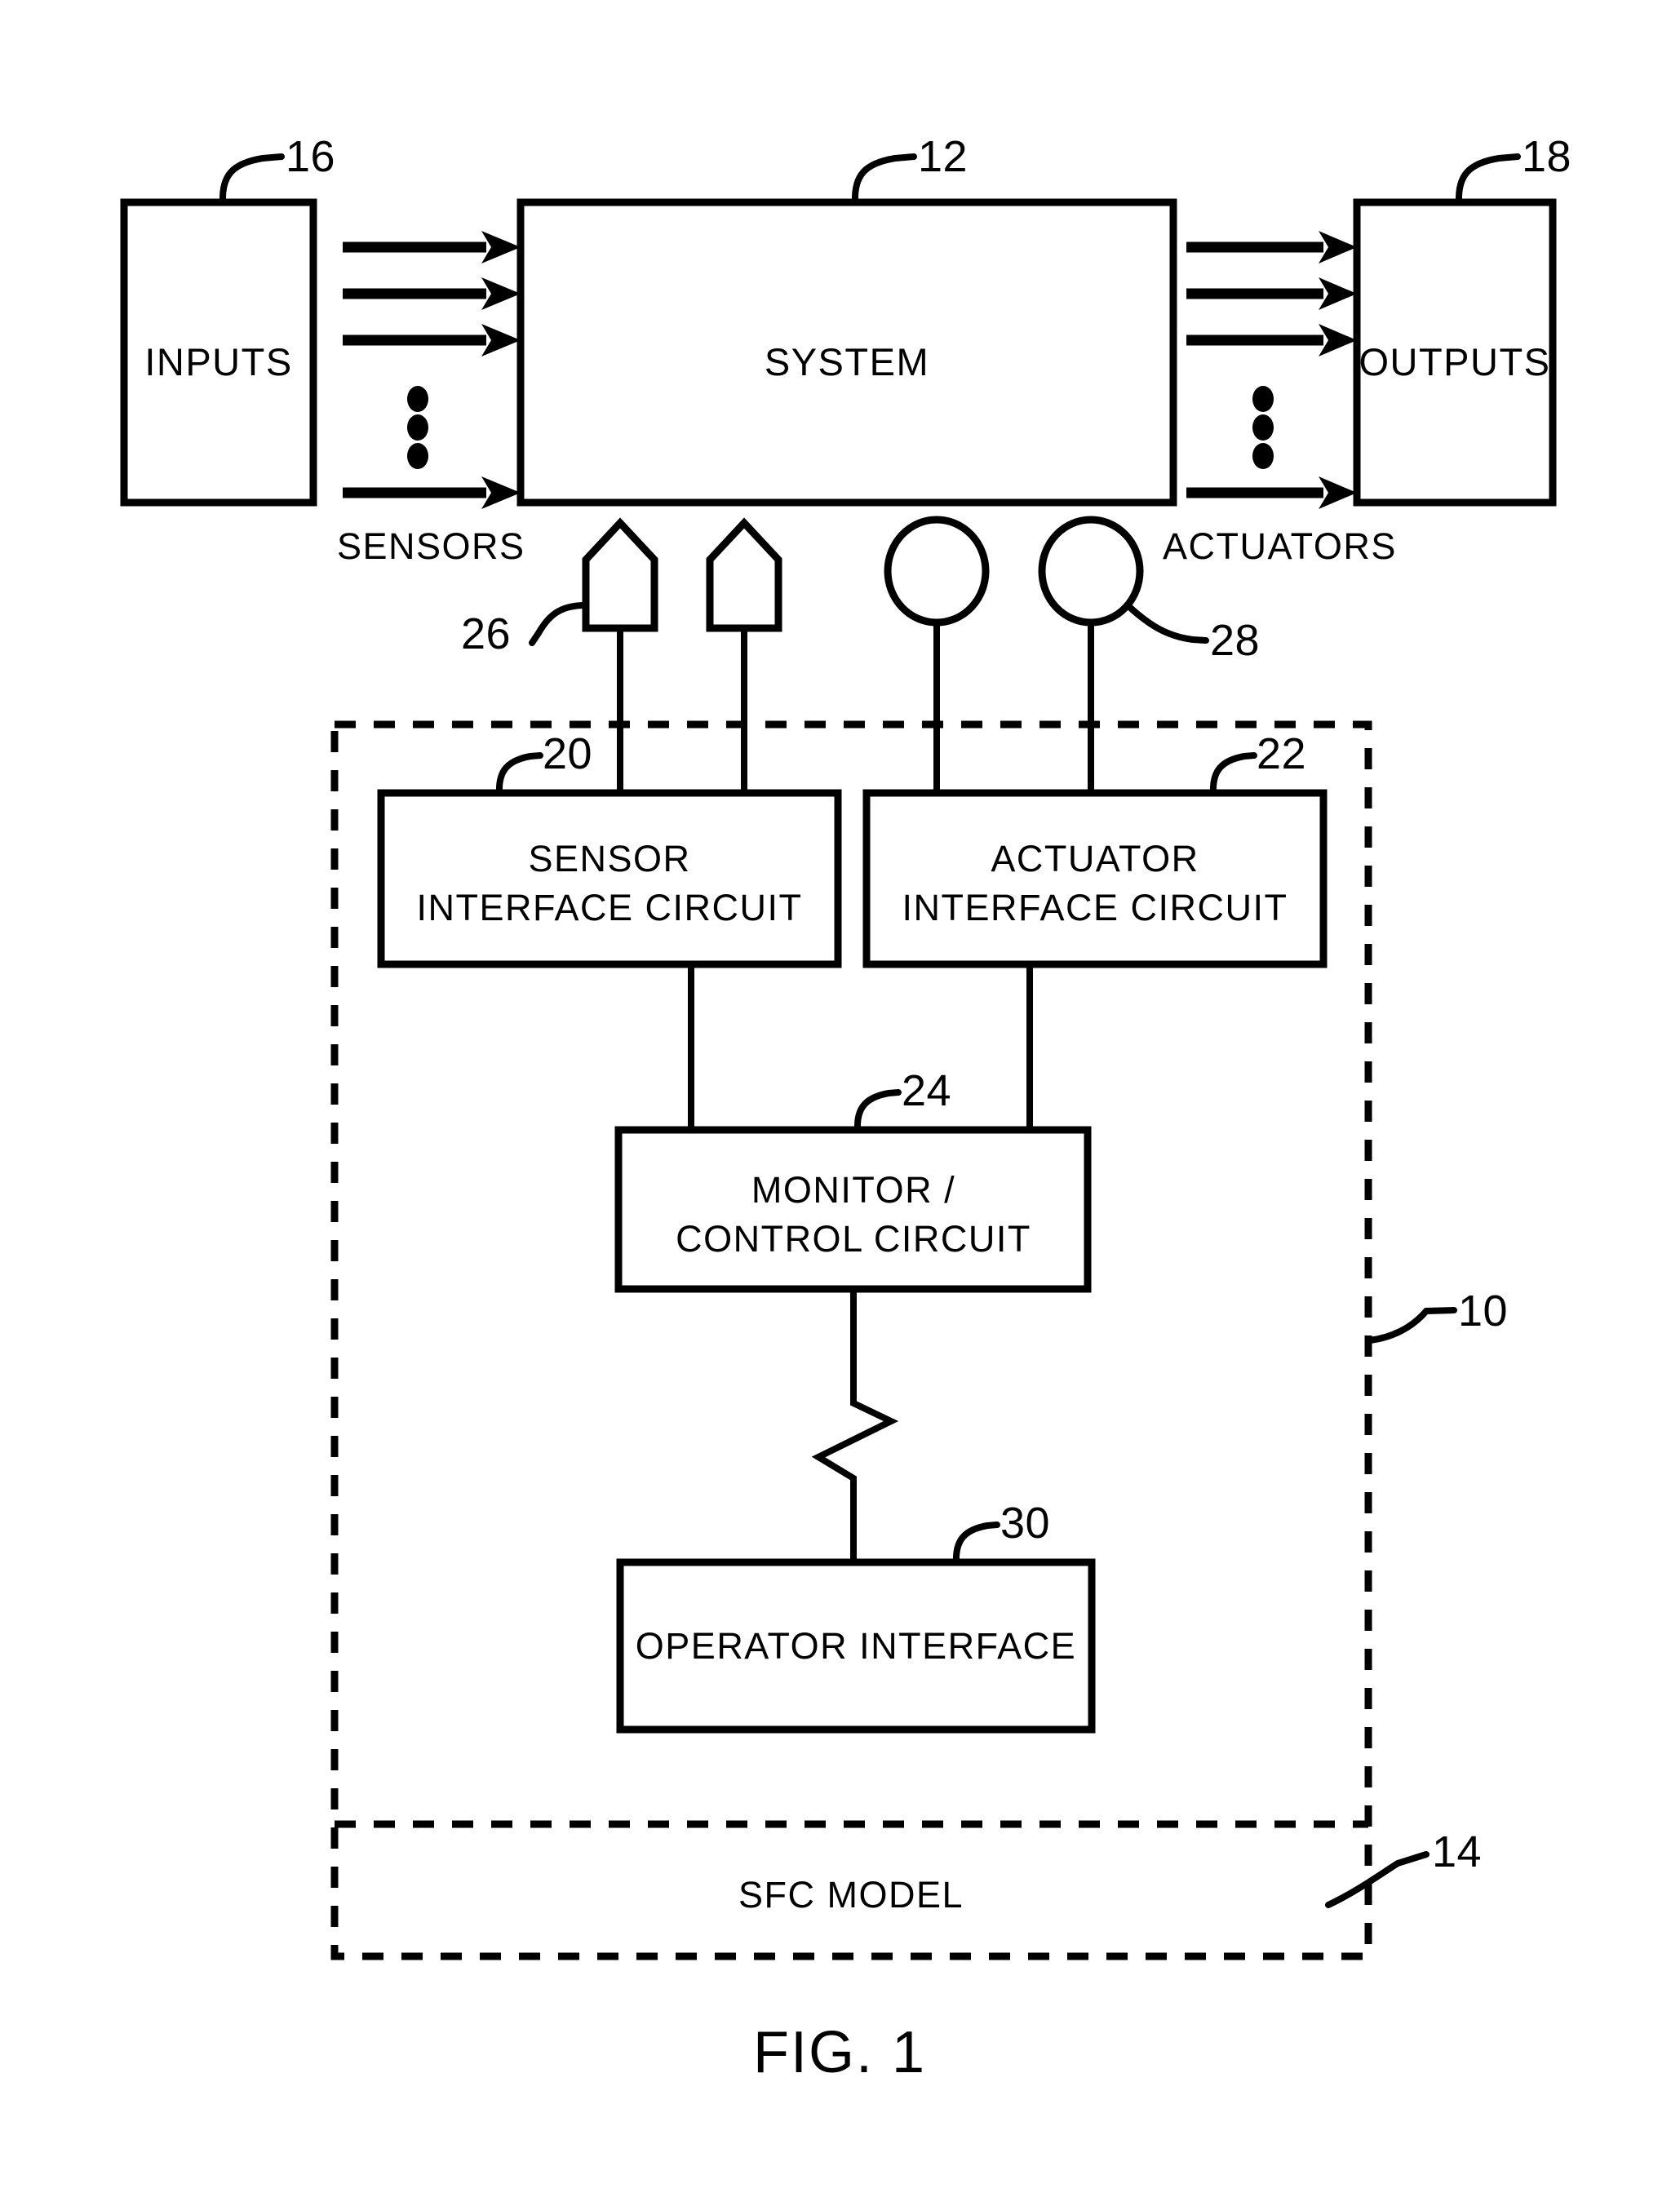  I want to click on ref-28-leader-line, so click(1166, 623).